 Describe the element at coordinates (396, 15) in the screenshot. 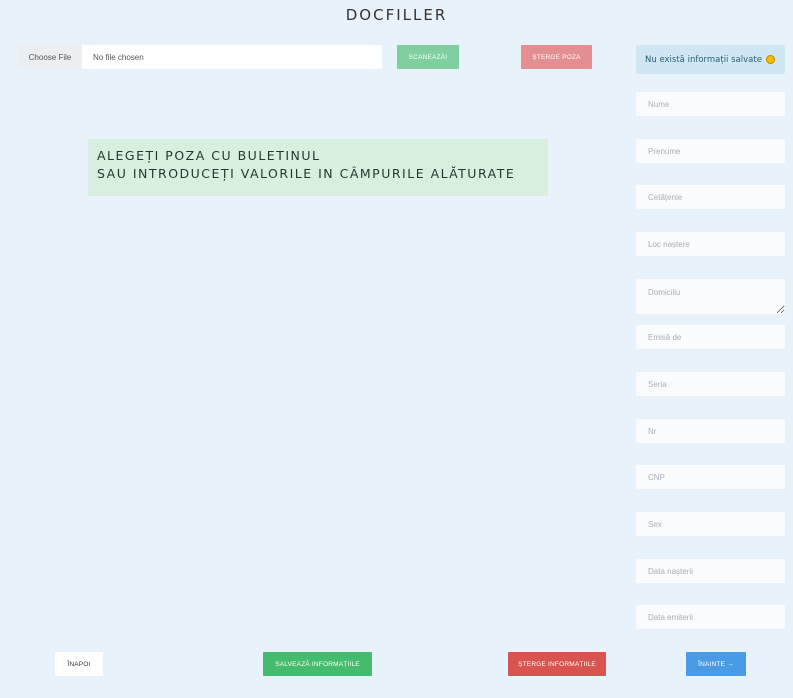

I see `page-title: DOCFILLER` at that location.